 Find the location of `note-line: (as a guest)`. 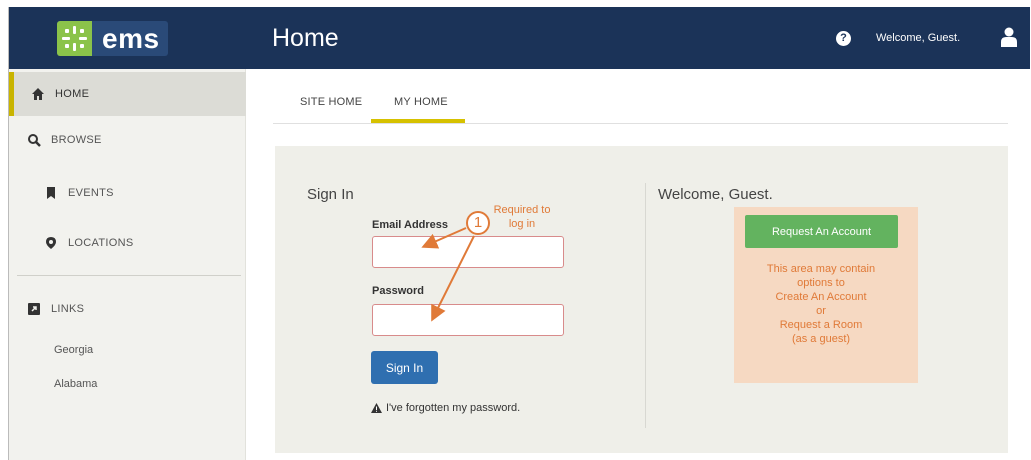

note-line: (as a guest) is located at coordinates (821, 339).